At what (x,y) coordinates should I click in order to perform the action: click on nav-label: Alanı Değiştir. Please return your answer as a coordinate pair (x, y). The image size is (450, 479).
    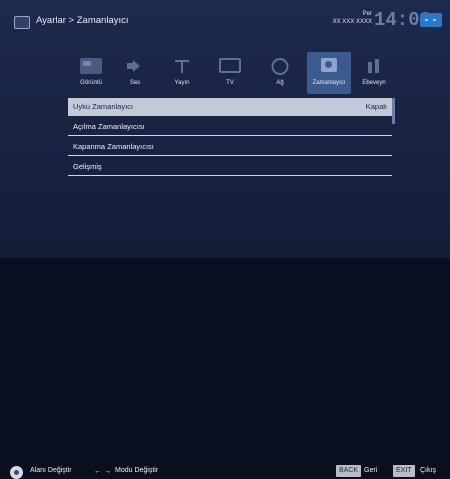
    Looking at the image, I should click on (51, 470).